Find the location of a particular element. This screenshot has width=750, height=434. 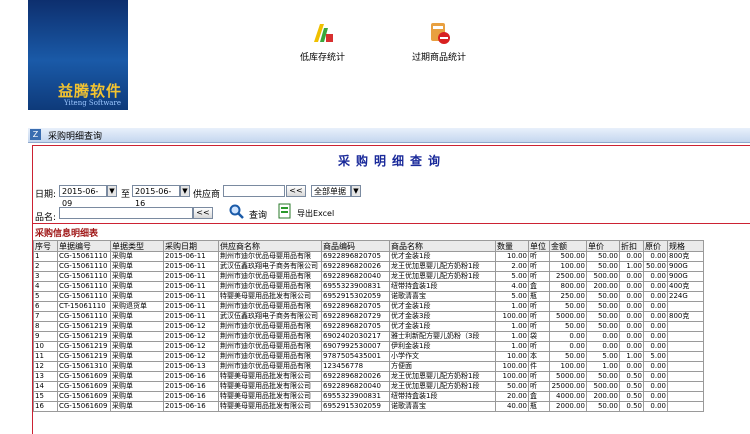

col-product-code-cell: 6922896820705 is located at coordinates (355, 306).